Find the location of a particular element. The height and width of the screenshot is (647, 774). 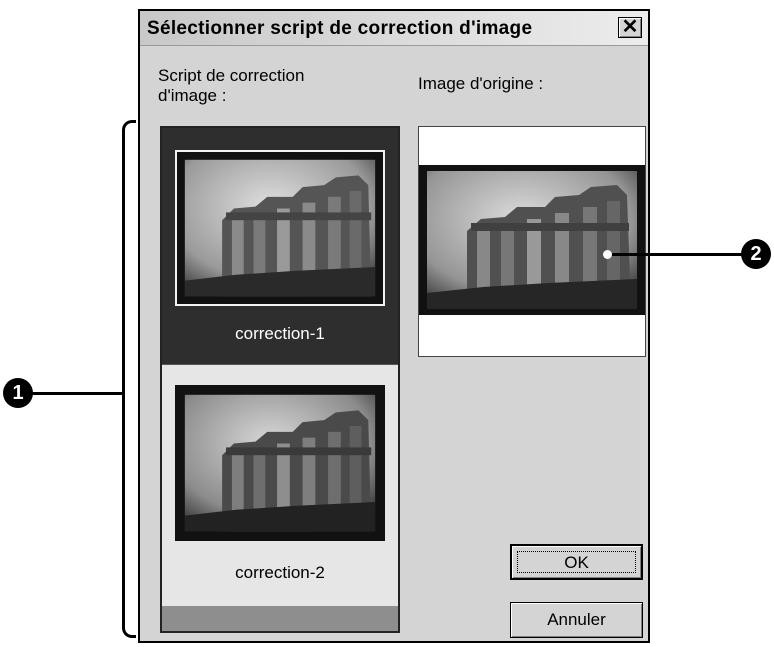

ok-button-label: OK is located at coordinates (576, 562).